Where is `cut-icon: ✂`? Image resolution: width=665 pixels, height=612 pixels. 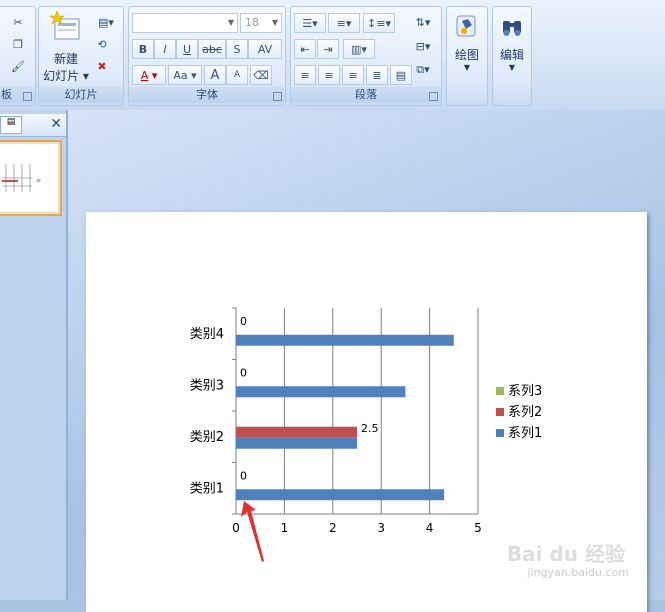
cut-icon: ✂ is located at coordinates (18, 22).